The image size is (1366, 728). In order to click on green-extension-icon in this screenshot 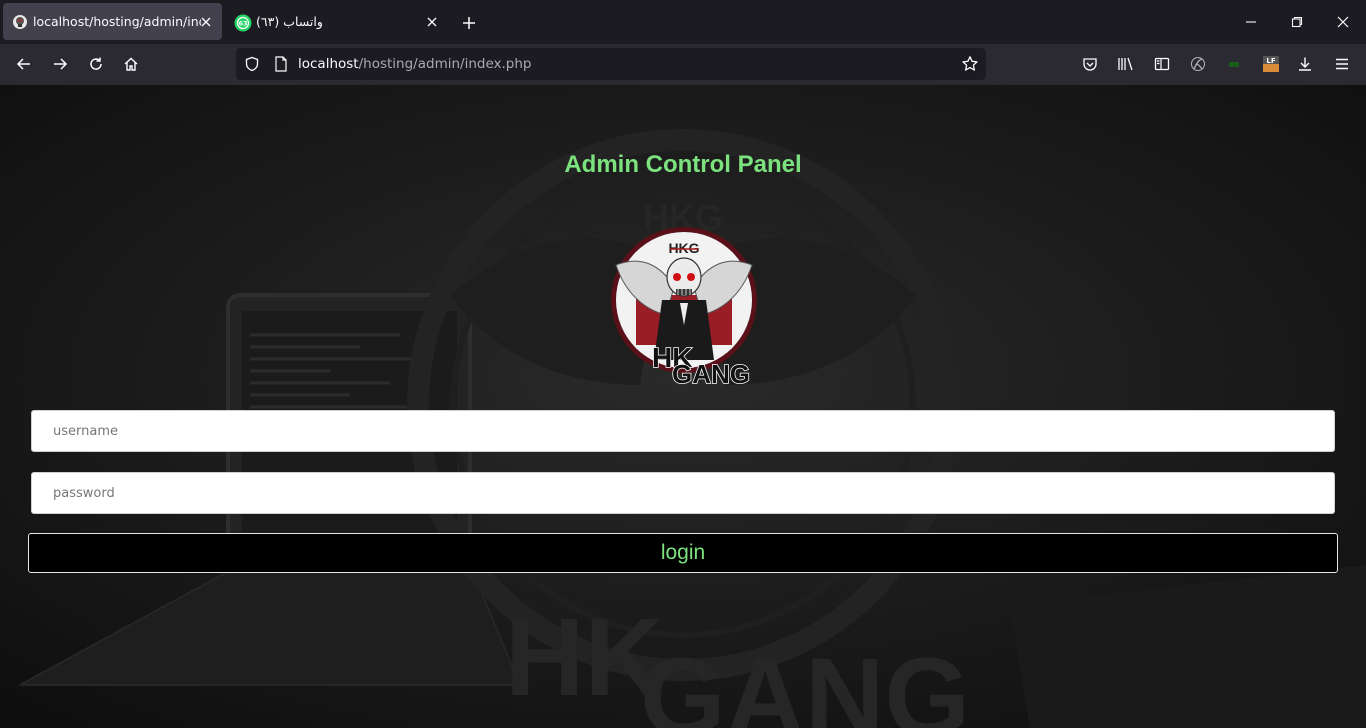, I will do `click(1234, 64)`.